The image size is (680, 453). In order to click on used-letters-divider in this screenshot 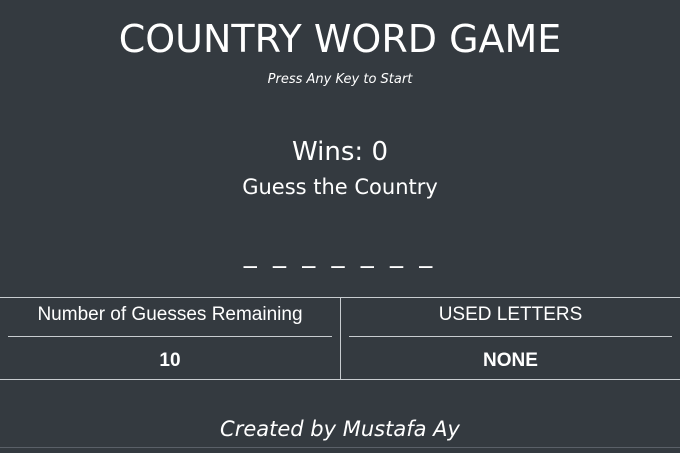, I will do `click(510, 336)`.